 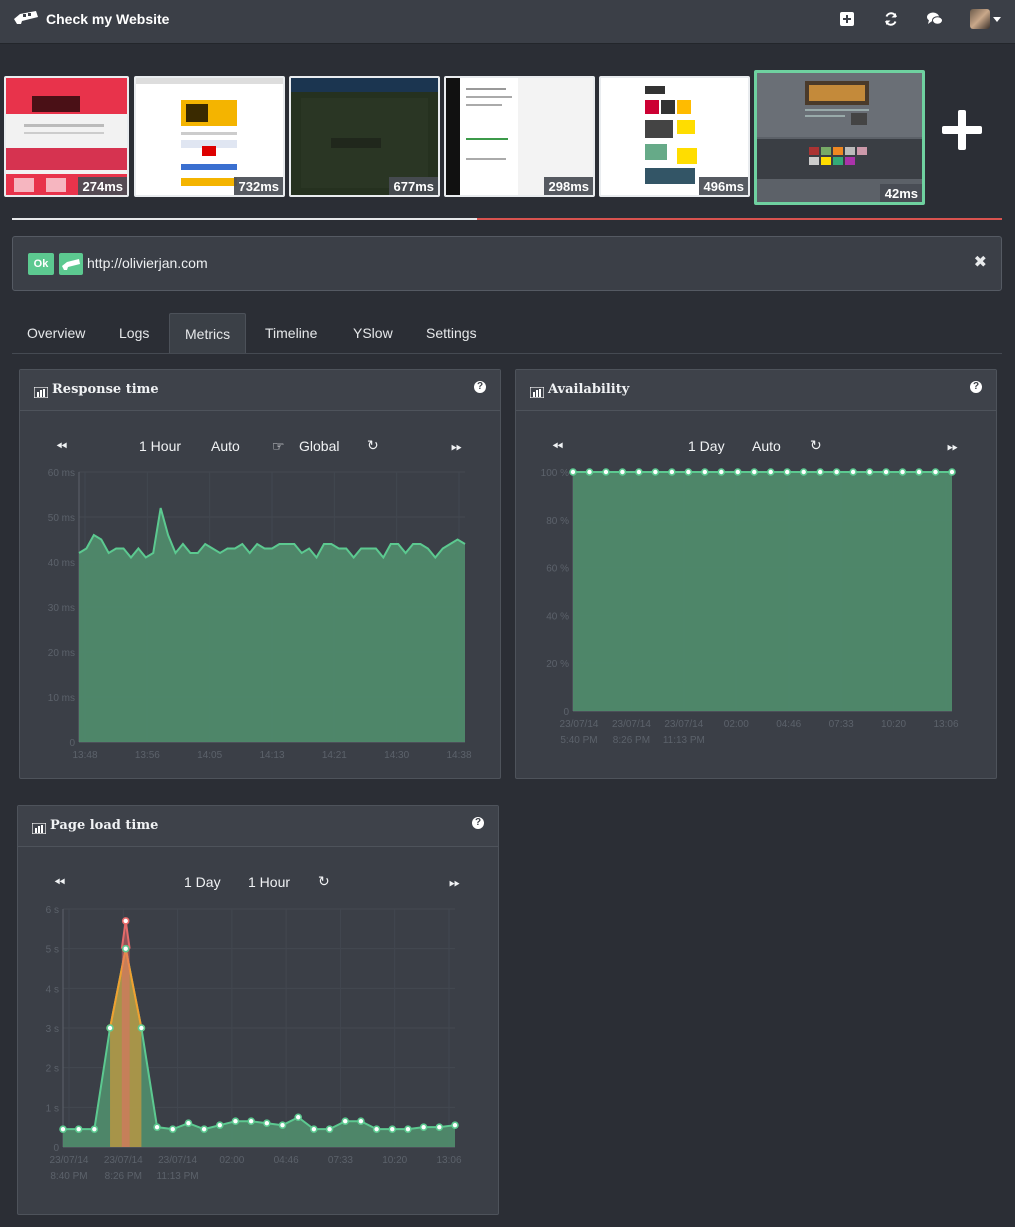 What do you see at coordinates (71, 264) in the screenshot?
I see `camera-icon` at bounding box center [71, 264].